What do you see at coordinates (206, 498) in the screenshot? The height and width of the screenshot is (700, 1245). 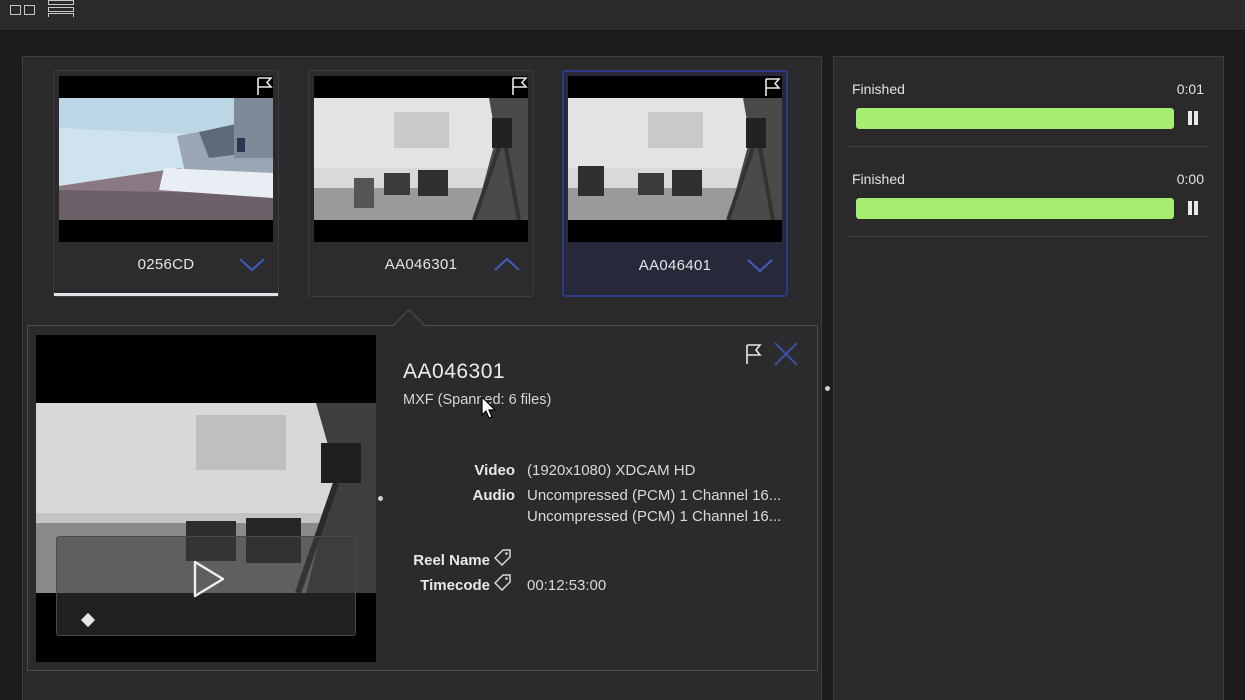 I see `video-player` at bounding box center [206, 498].